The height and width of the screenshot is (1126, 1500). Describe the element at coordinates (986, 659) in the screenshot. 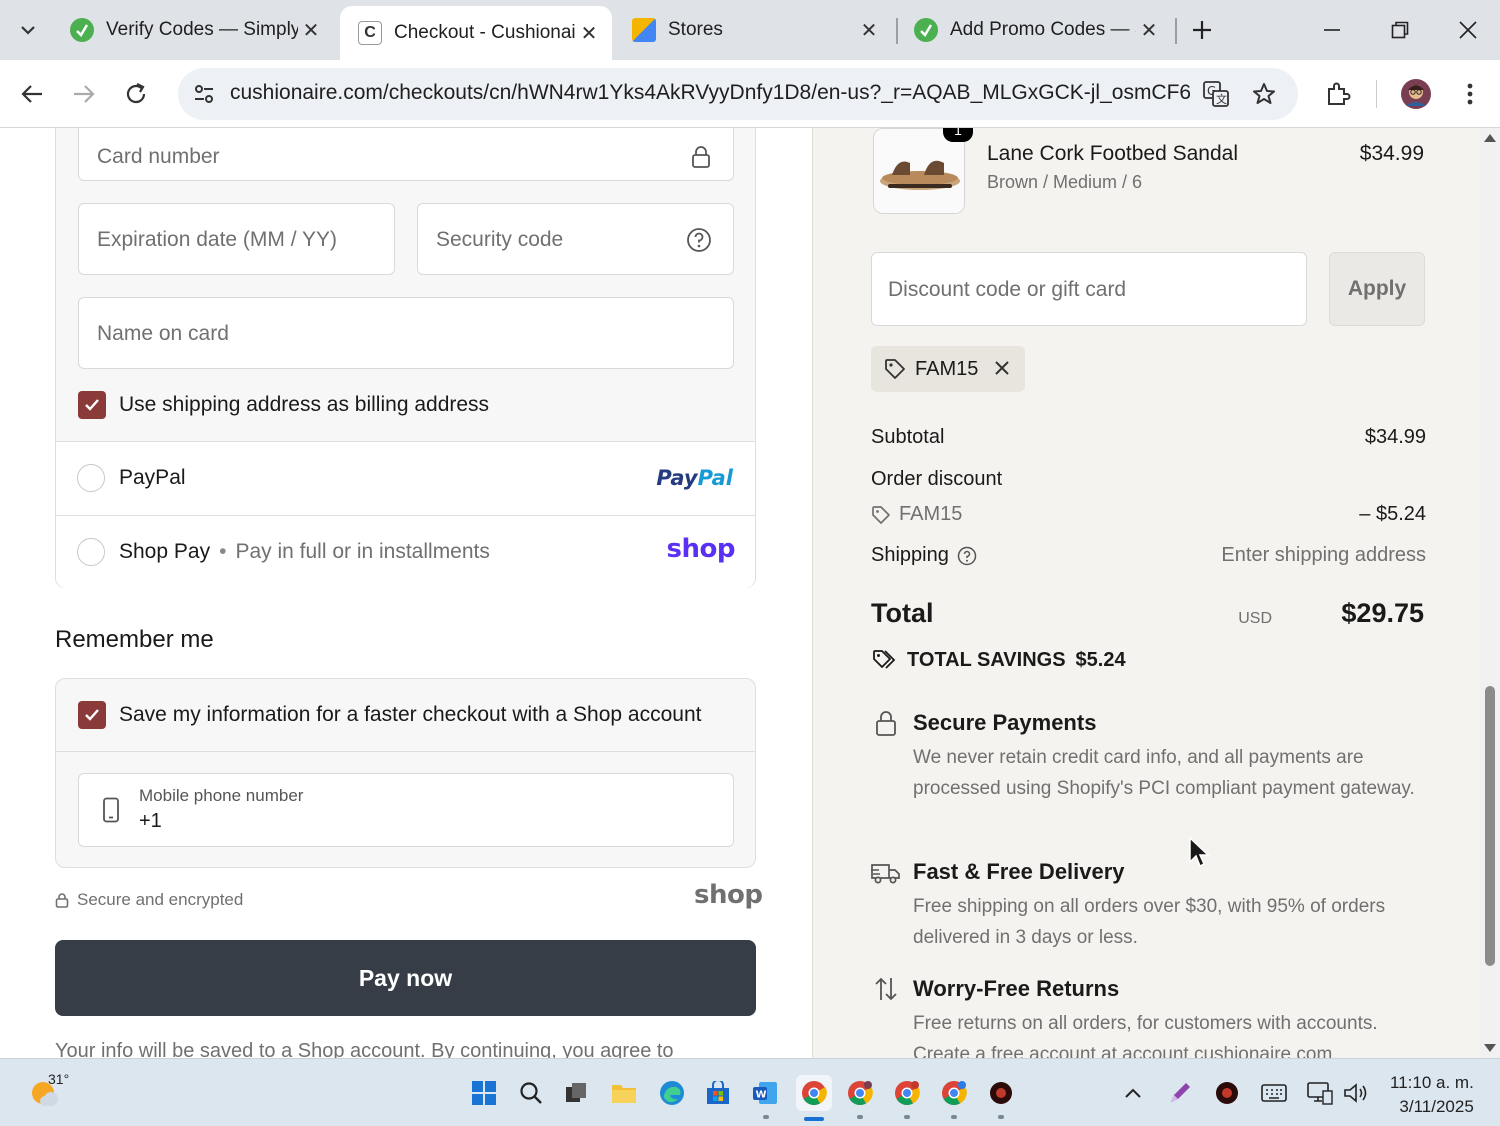

I see `savings-label: TOTAL SAVINGS` at that location.